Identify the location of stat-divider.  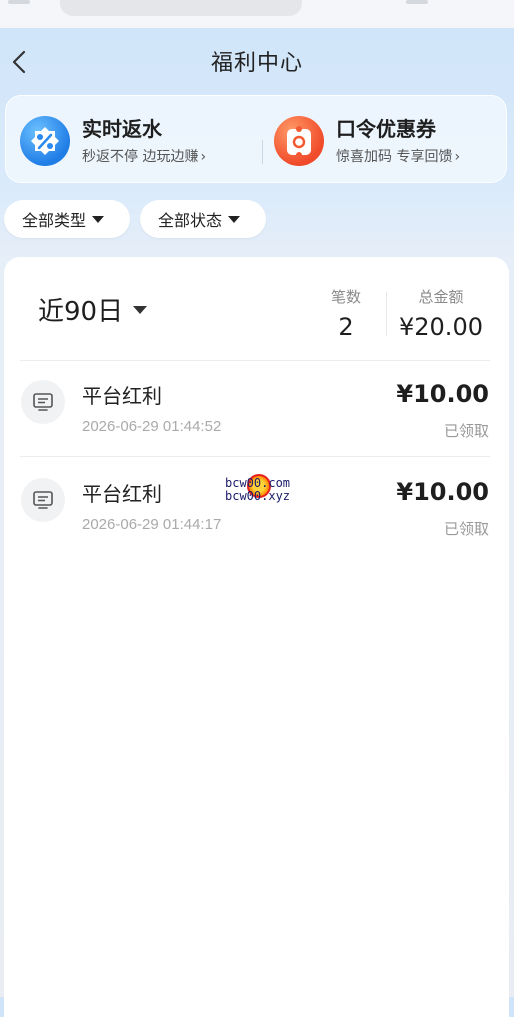
(386, 314).